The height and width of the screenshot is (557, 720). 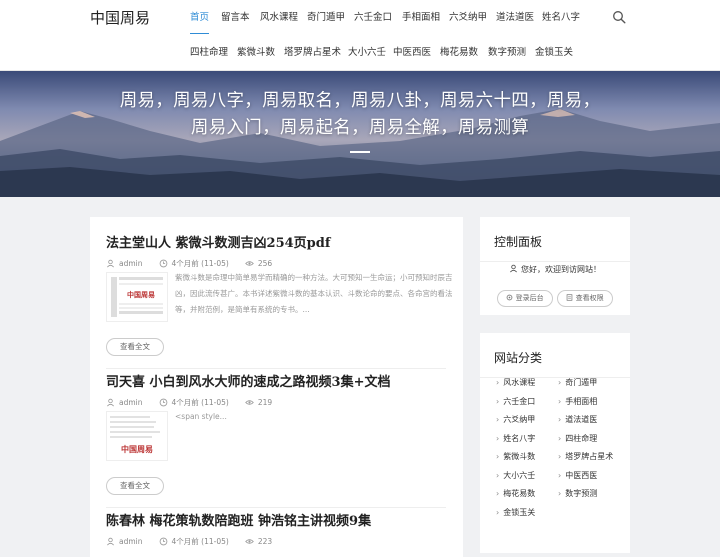 What do you see at coordinates (326, 18) in the screenshot?
I see `nav-item: 奇门遁甲` at bounding box center [326, 18].